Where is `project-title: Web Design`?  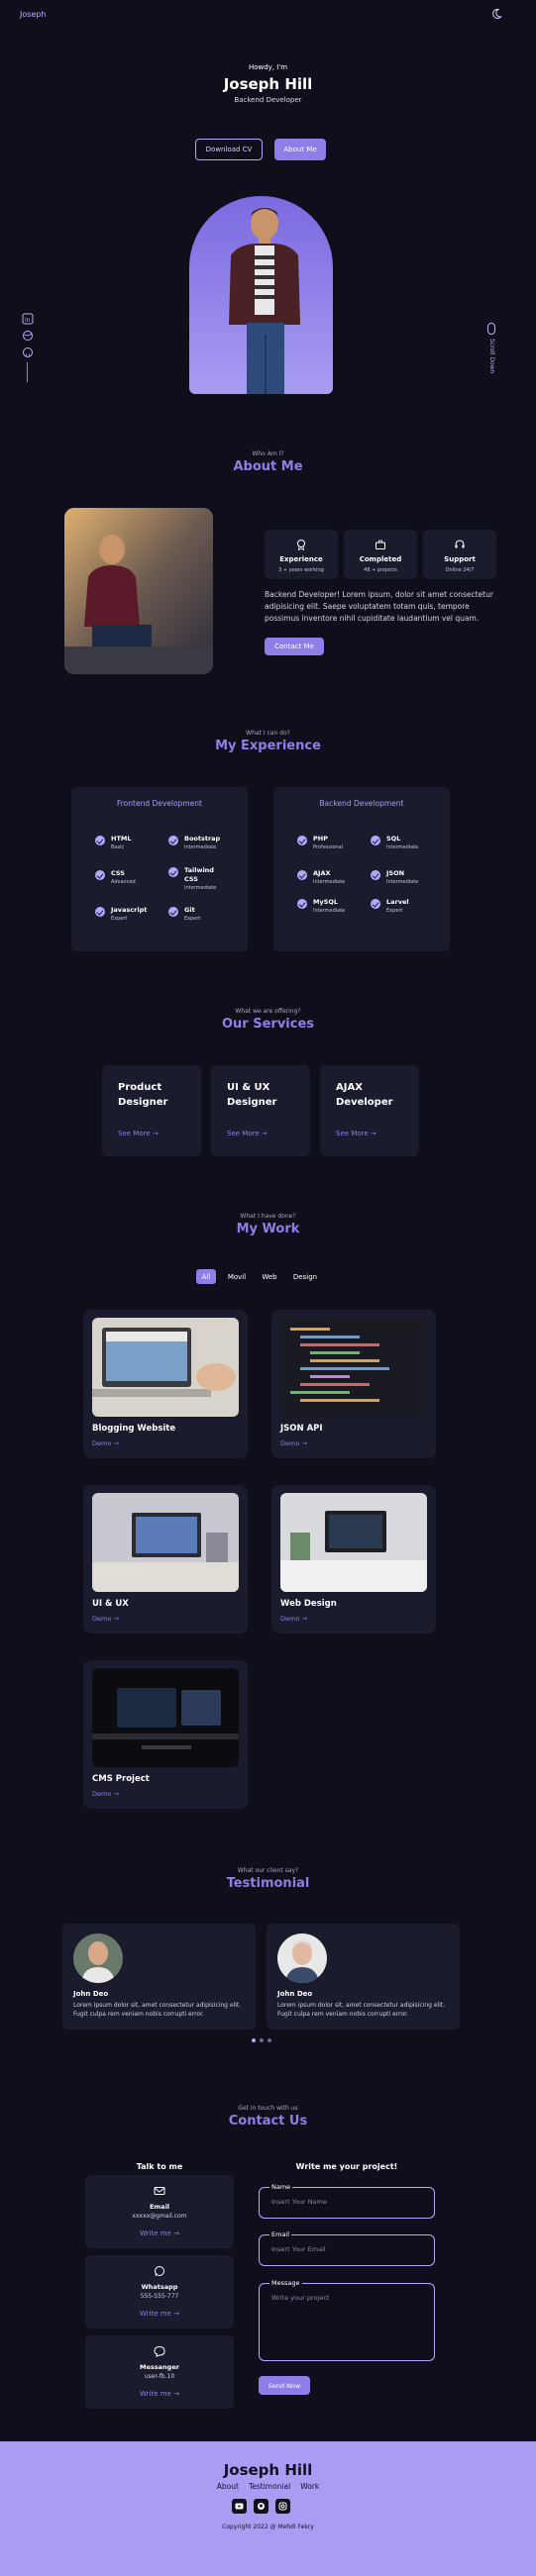 project-title: Web Design is located at coordinates (308, 1604).